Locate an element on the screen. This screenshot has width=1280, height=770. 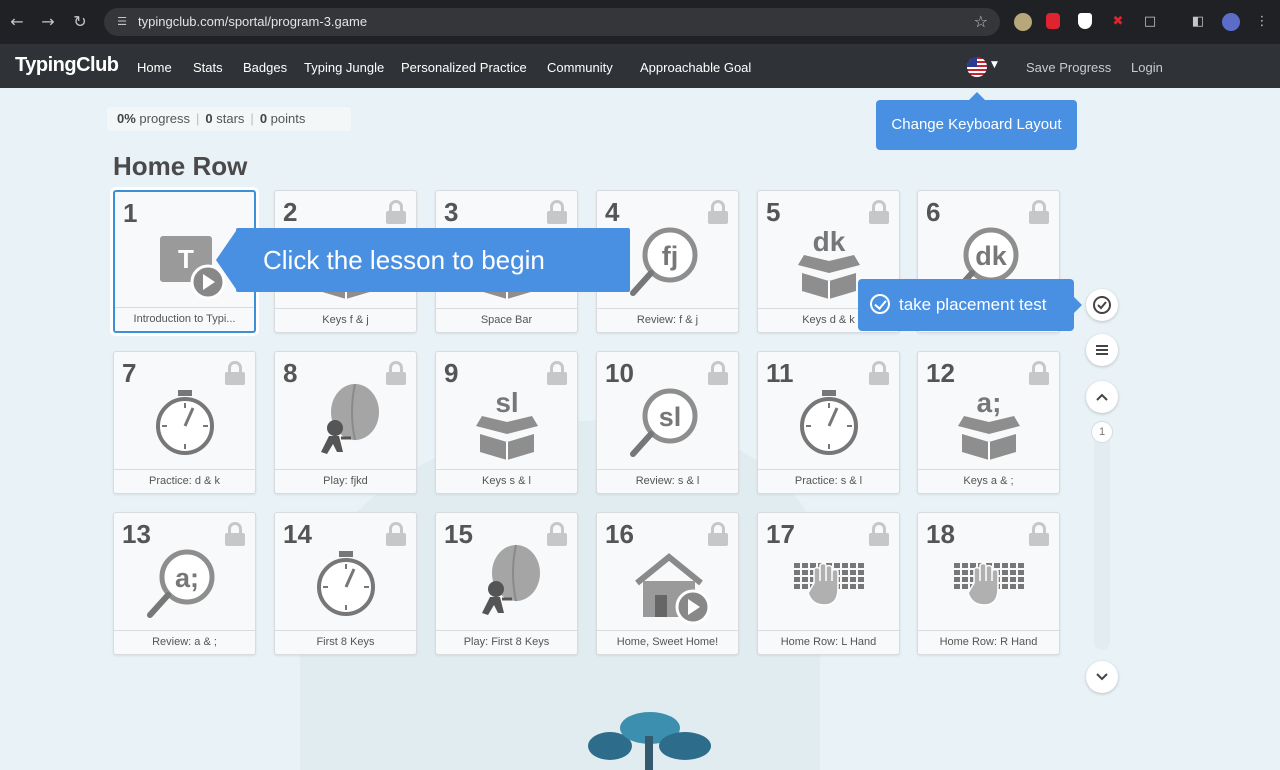
back-arrow-icon: ← is located at coordinates (17, 22).